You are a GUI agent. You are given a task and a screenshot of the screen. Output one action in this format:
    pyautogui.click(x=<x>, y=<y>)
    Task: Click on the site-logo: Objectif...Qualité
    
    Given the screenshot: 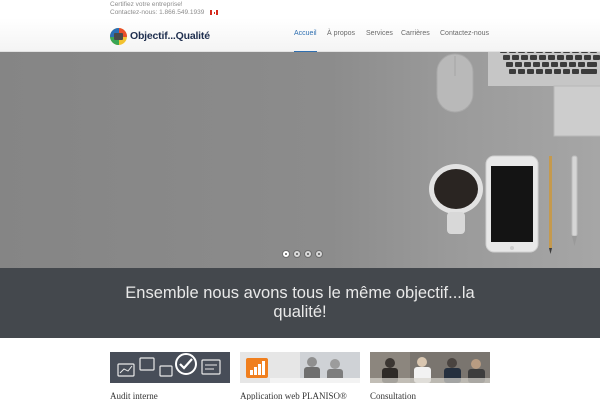 What is the action you would take?
    pyautogui.click(x=160, y=36)
    